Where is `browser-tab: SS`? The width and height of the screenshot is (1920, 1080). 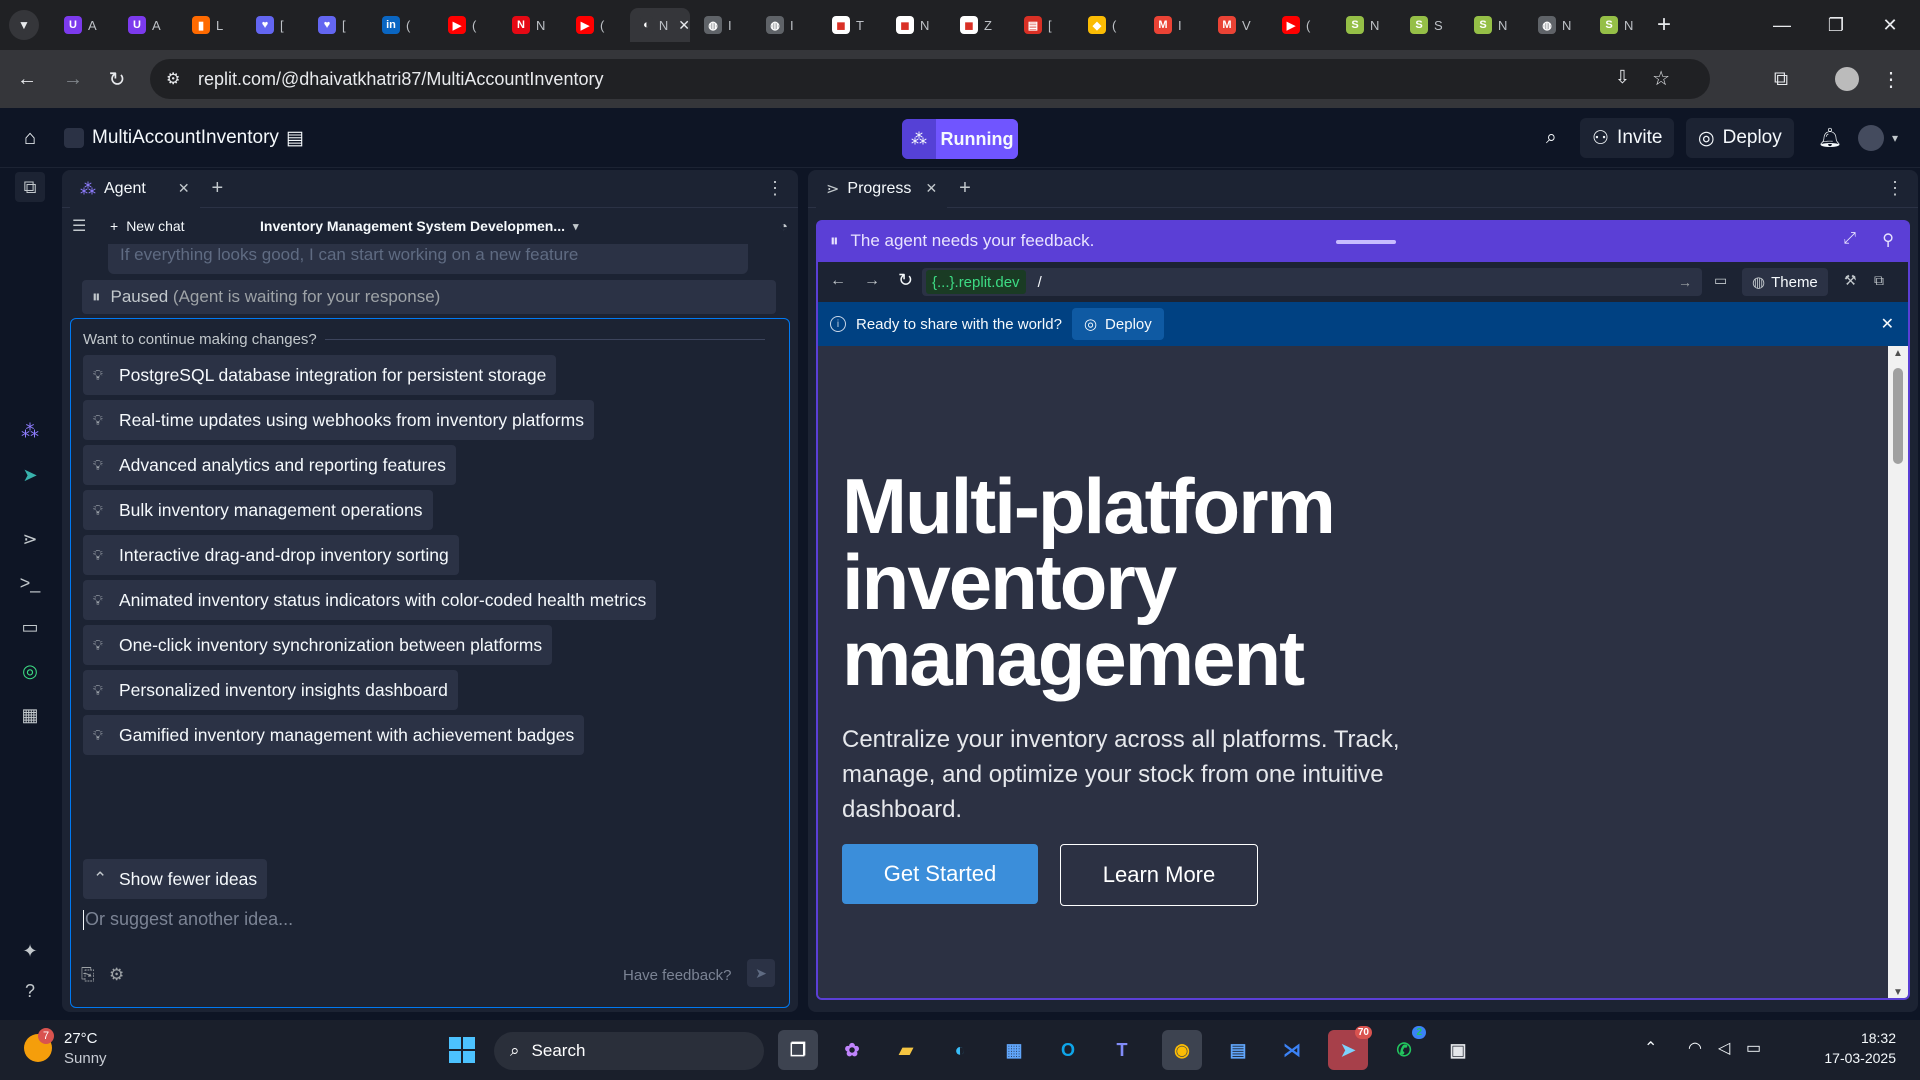 browser-tab: SS is located at coordinates (1430, 25).